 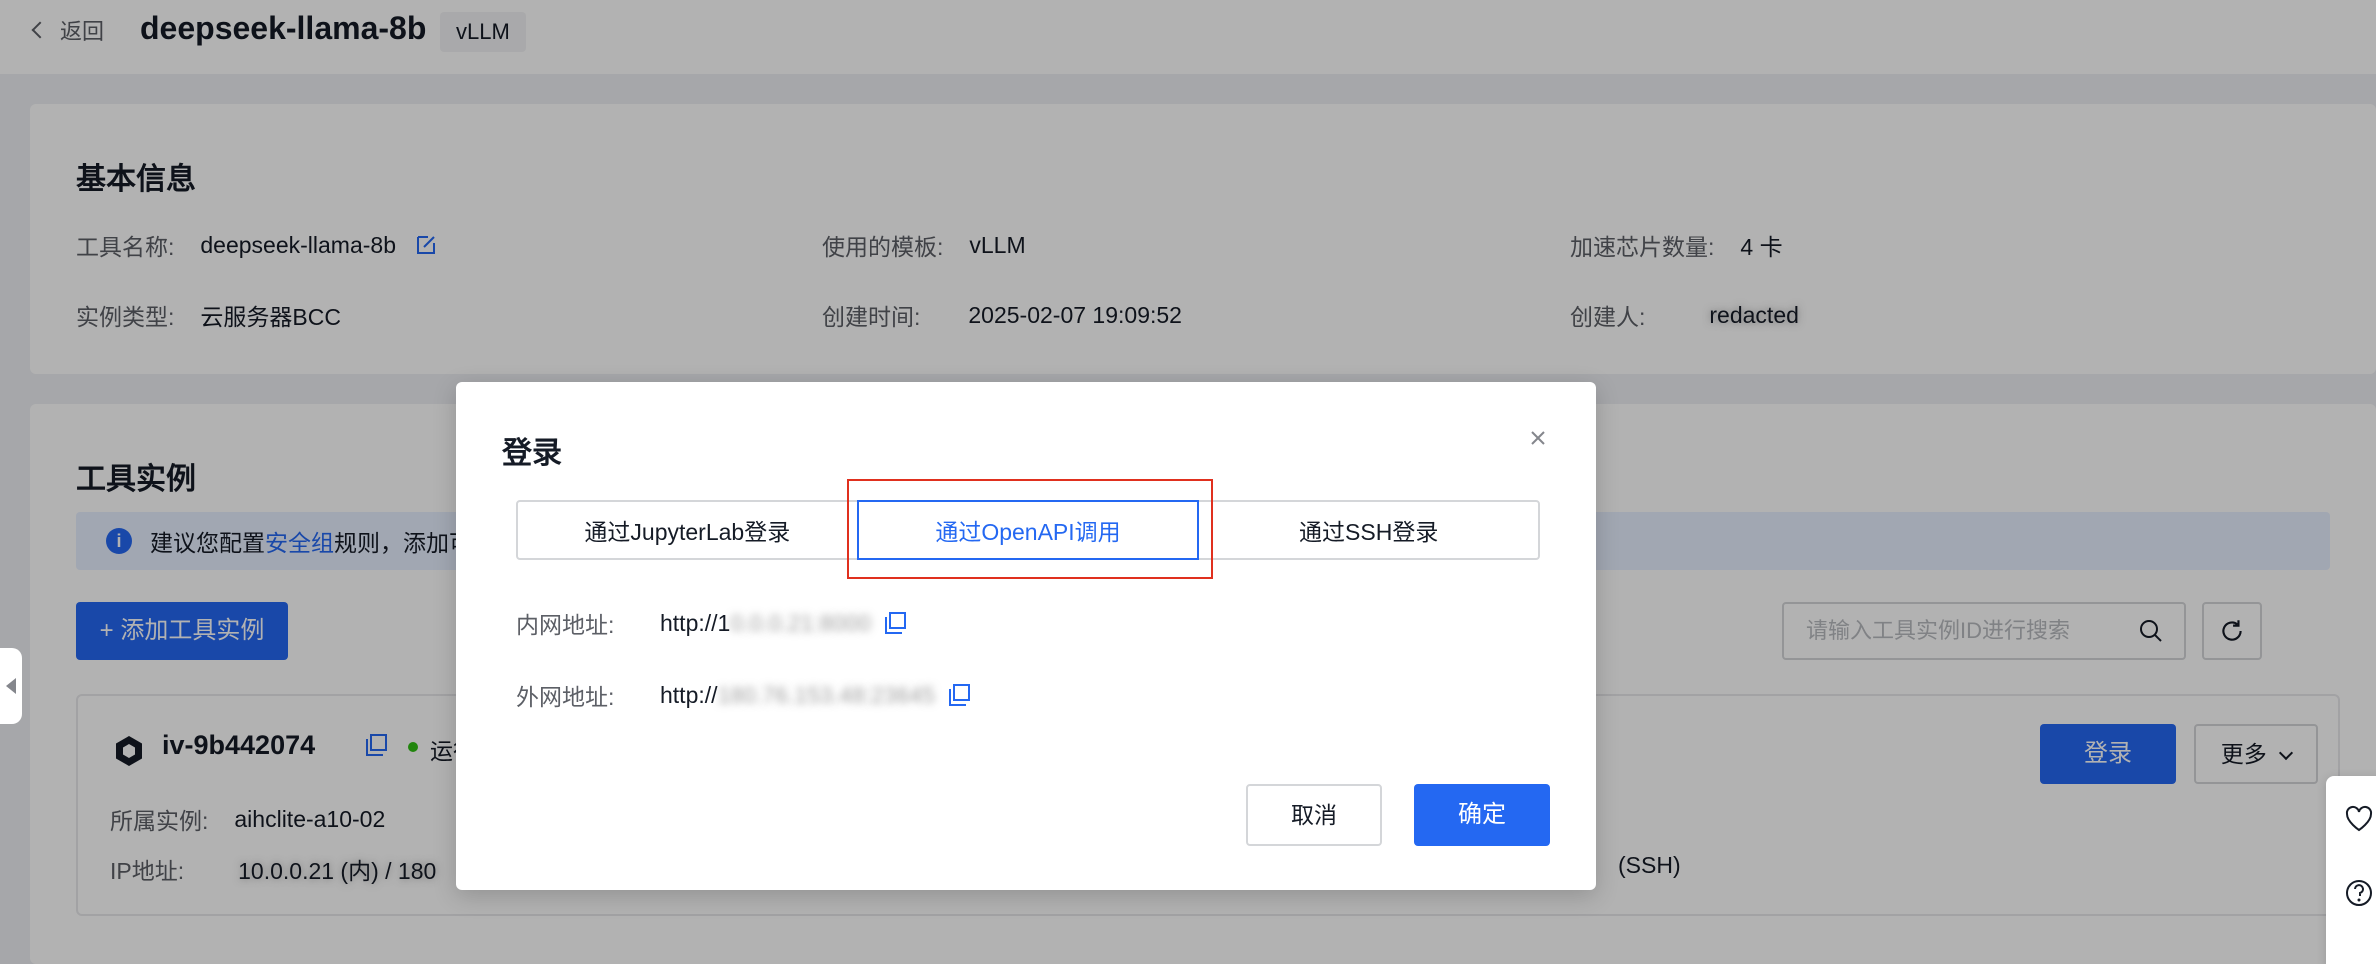 I want to click on close-icon, so click(x=1538, y=438).